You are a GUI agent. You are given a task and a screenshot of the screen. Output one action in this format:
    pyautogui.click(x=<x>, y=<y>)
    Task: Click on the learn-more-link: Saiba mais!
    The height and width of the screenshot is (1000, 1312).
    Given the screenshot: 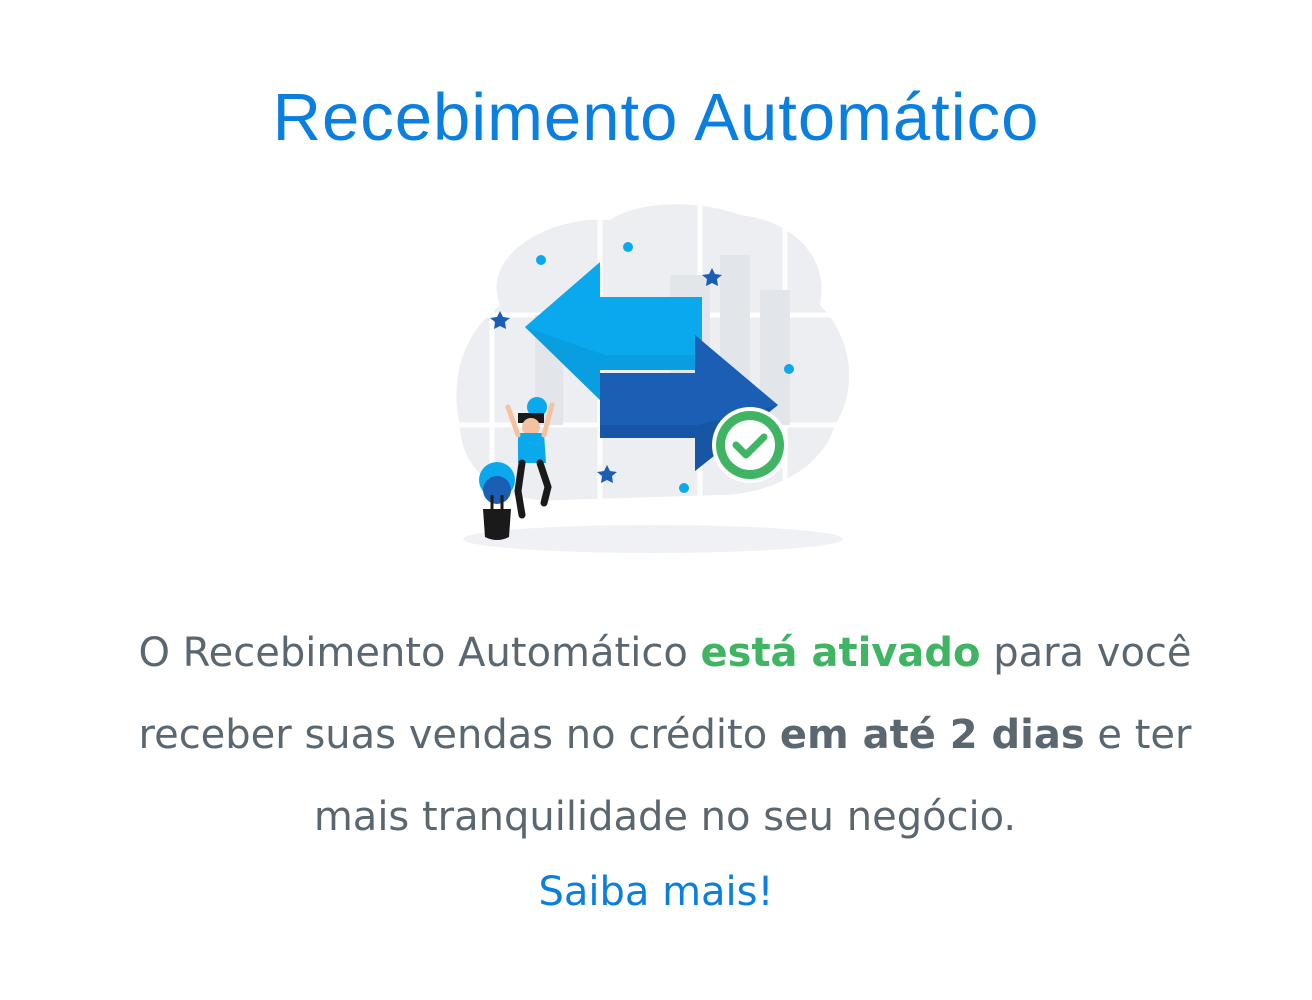 What is the action you would take?
    pyautogui.click(x=656, y=892)
    